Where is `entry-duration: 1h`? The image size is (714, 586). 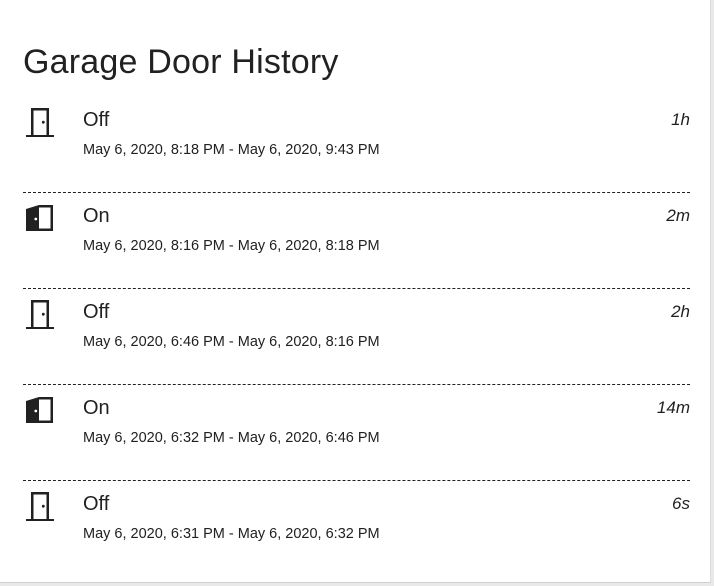 entry-duration: 1h is located at coordinates (680, 119).